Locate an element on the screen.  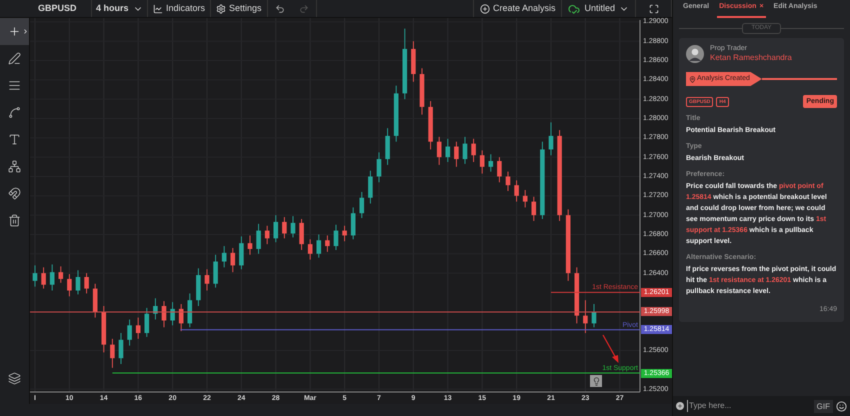
emoji-icon is located at coordinates (841, 406).